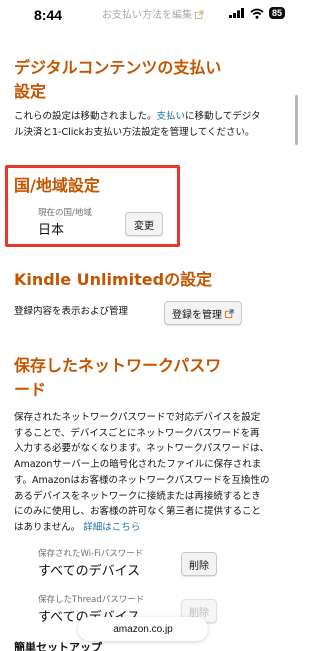 This screenshot has width=320, height=651. Describe the element at coordinates (118, 365) in the screenshot. I see `network-heading-line1: 保存したネットワークパスワ` at that location.